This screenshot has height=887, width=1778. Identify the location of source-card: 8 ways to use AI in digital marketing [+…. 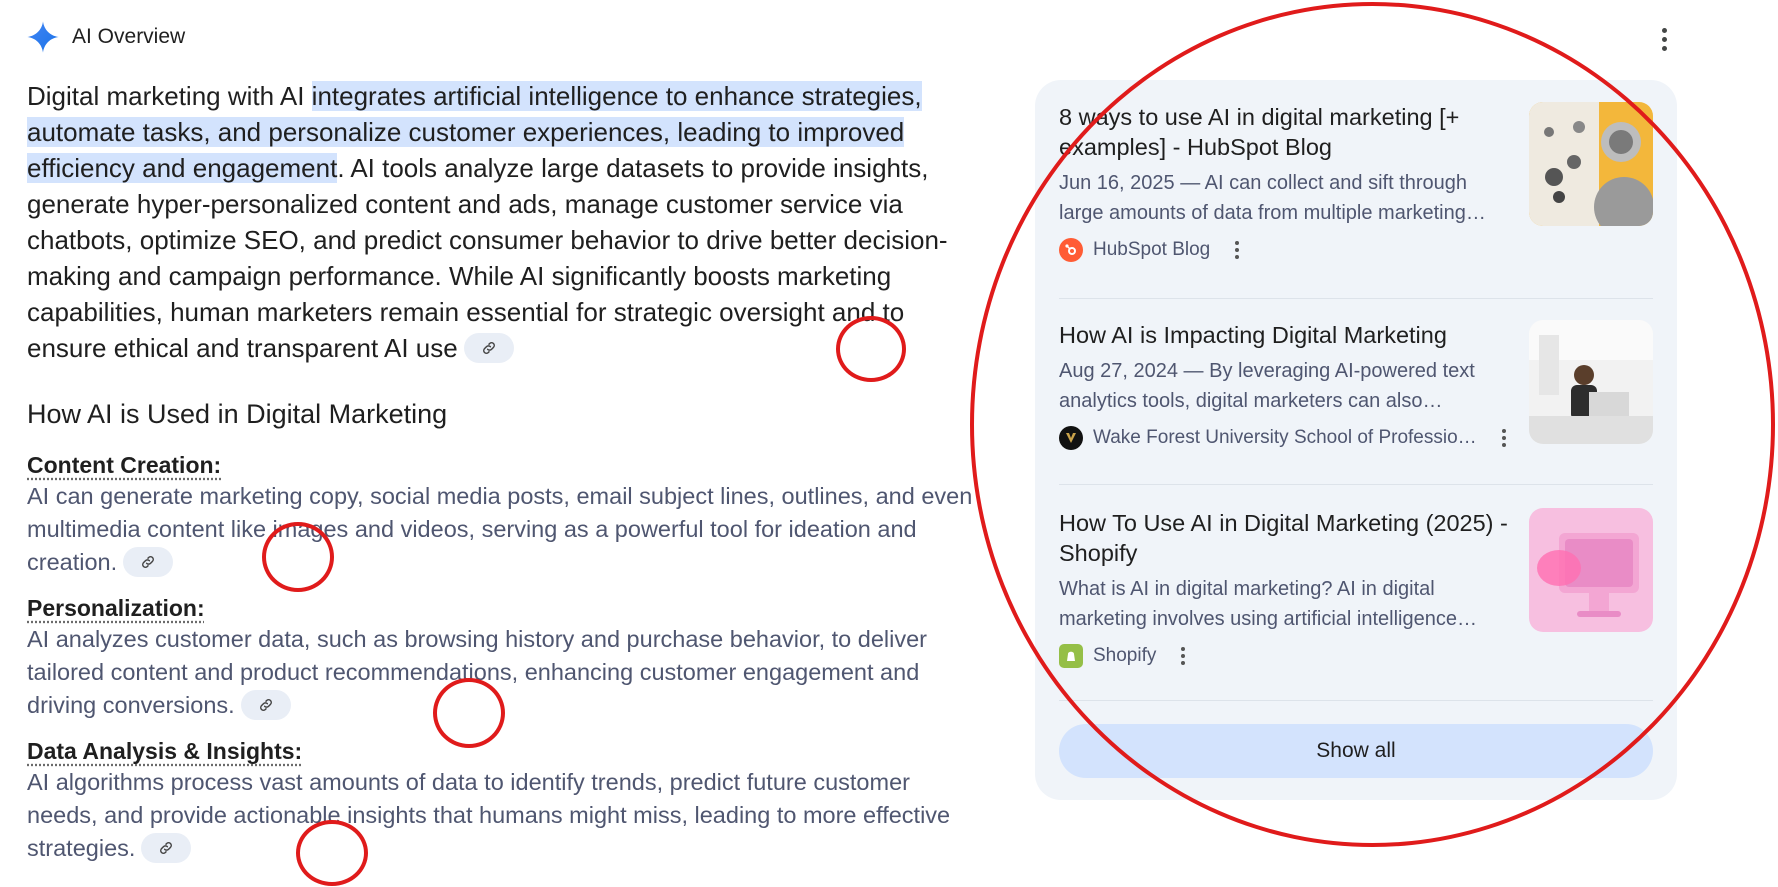
(1356, 182).